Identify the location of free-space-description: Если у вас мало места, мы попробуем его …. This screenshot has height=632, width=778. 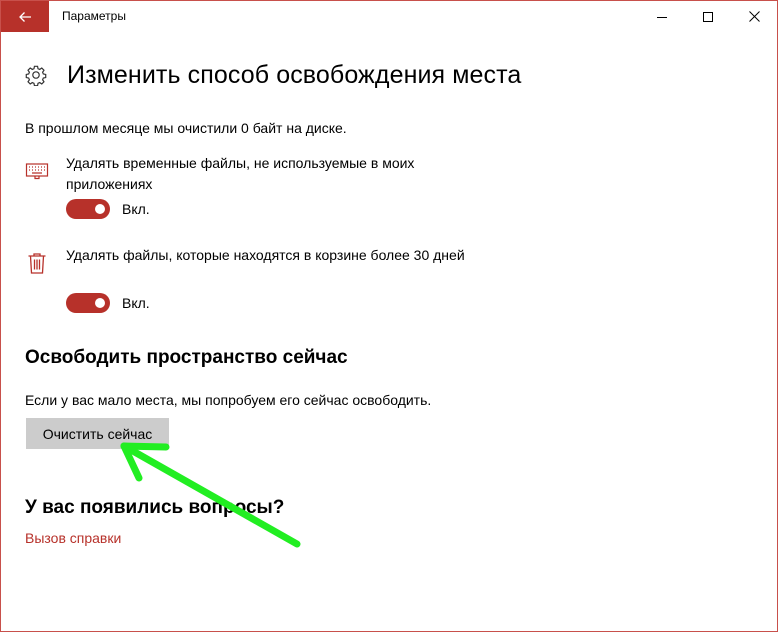
(228, 400).